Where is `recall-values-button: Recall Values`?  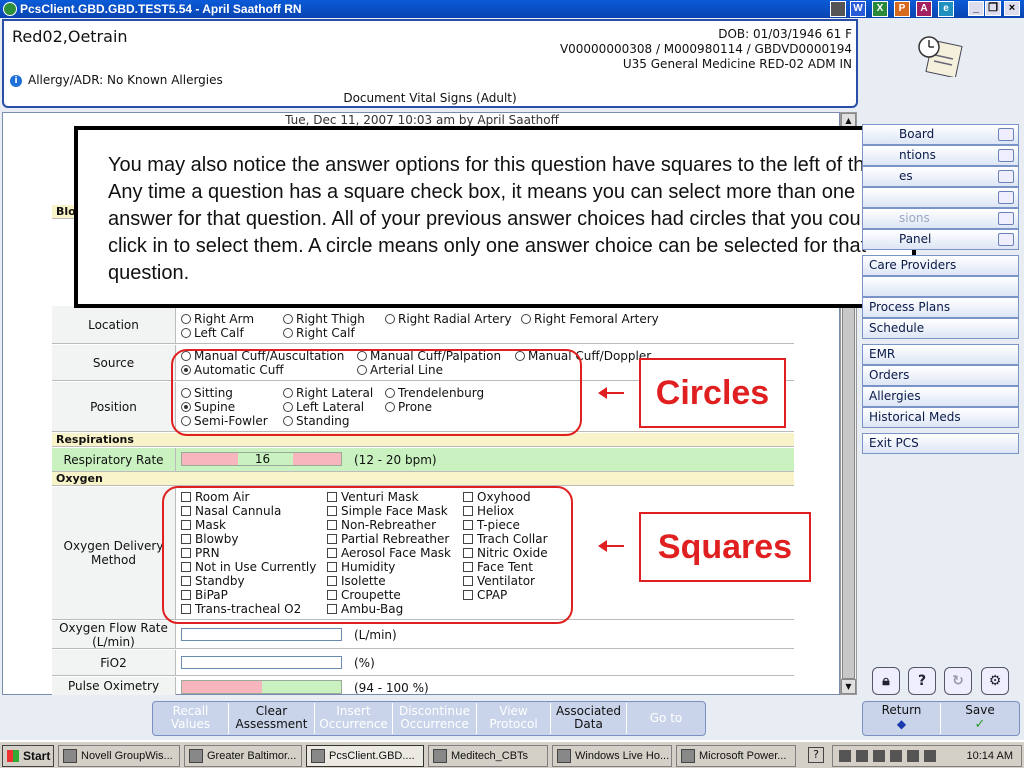 recall-values-button: Recall Values is located at coordinates (191, 718).